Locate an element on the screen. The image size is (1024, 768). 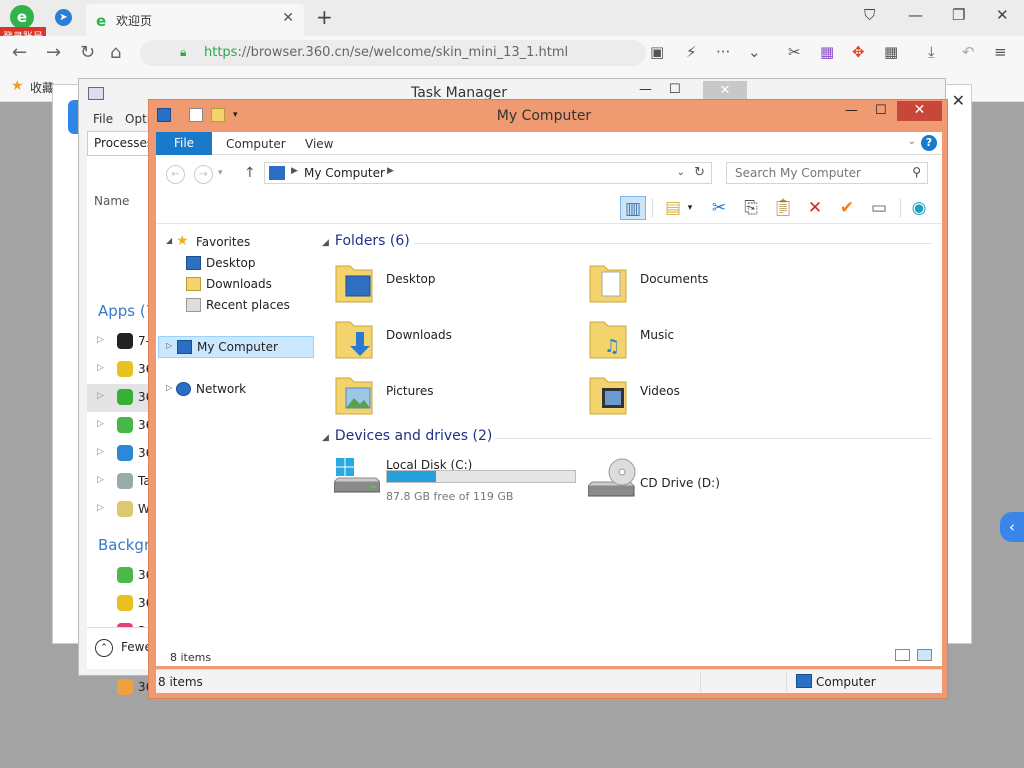
tab-close-icon: ✕ is located at coordinates (288, 18).